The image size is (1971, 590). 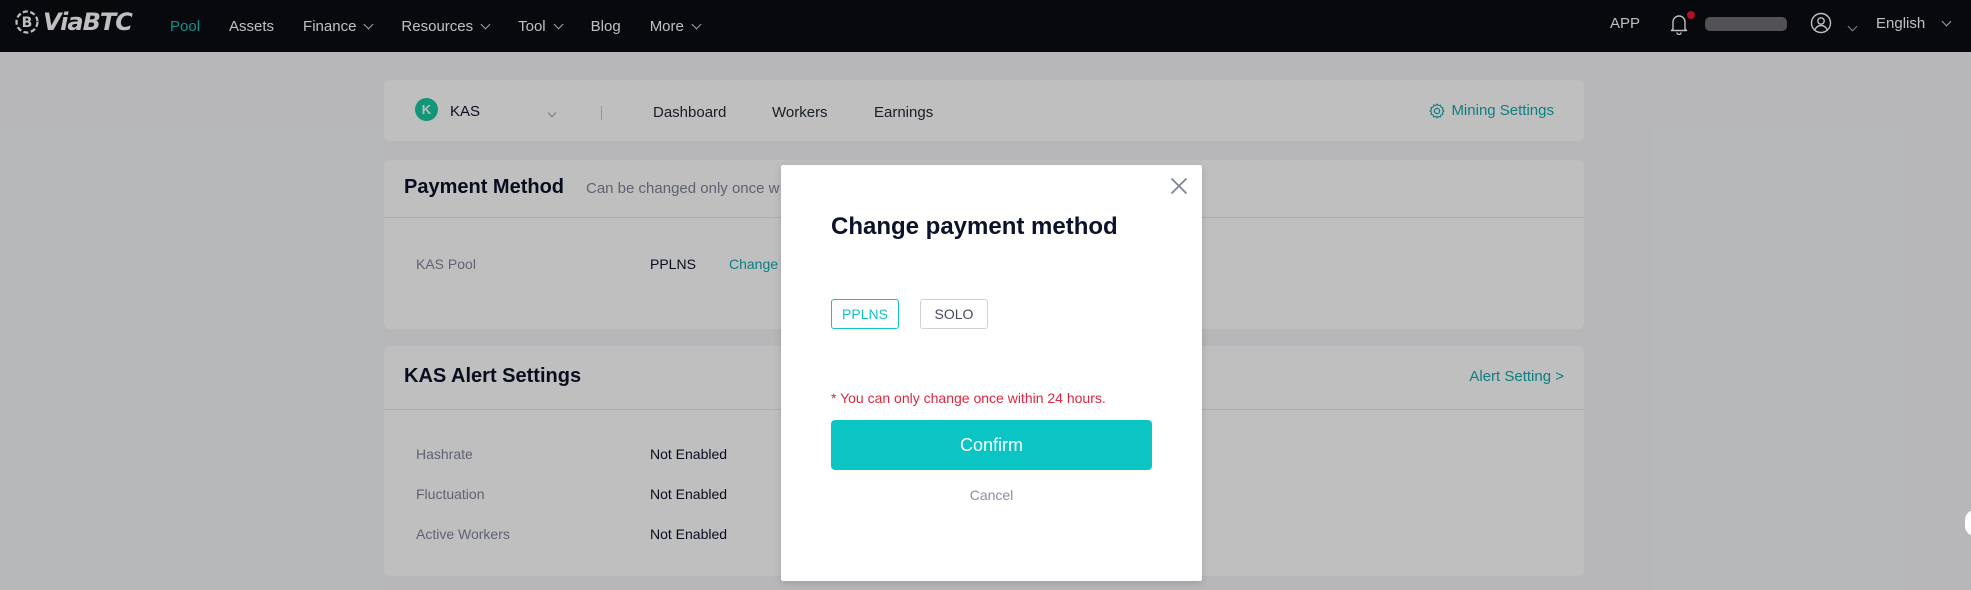 I want to click on confirm-button: Confirm, so click(x=991, y=445).